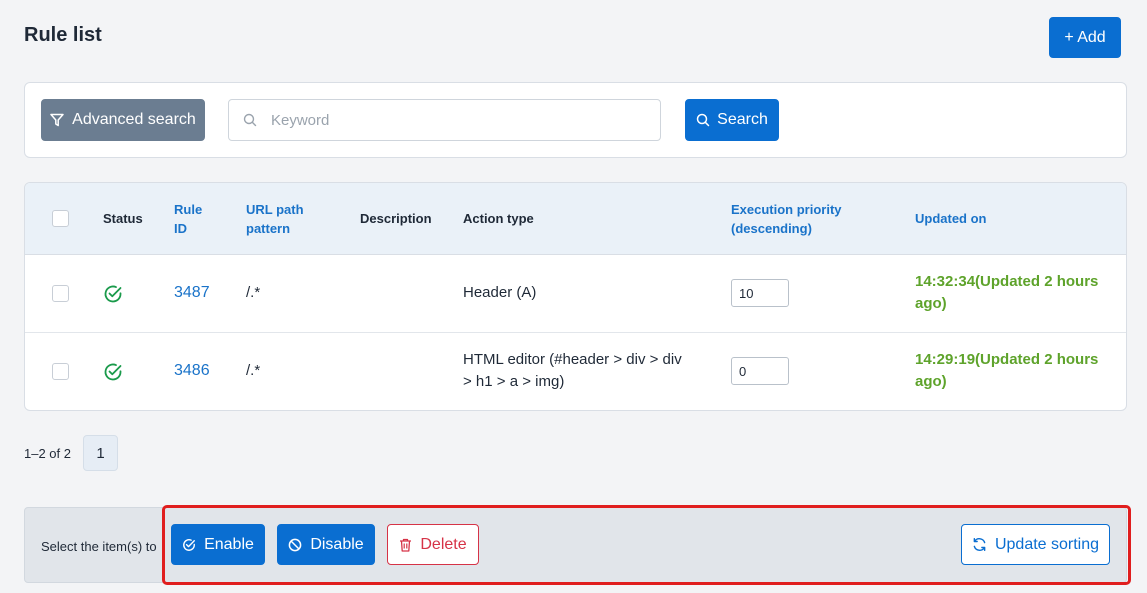 The height and width of the screenshot is (593, 1147). What do you see at coordinates (443, 544) in the screenshot?
I see `delete-label: Delete` at bounding box center [443, 544].